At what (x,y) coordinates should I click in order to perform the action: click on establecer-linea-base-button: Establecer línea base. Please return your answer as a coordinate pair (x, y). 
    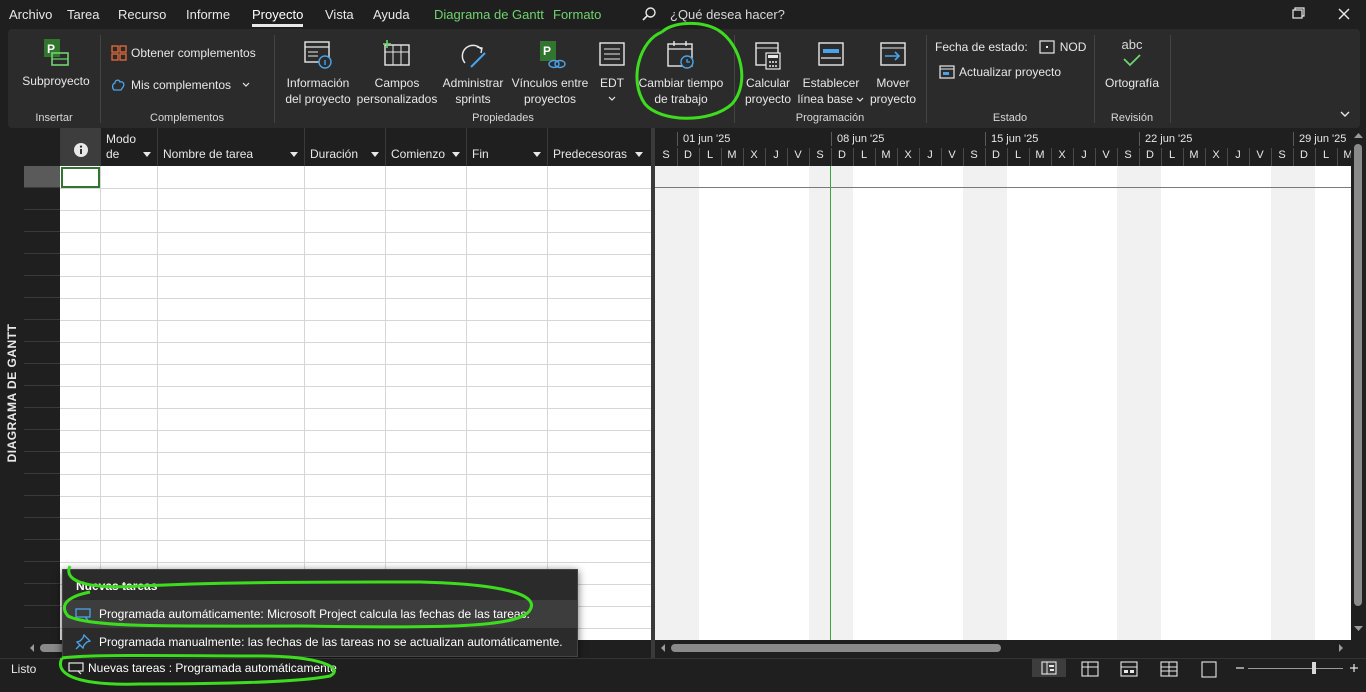
    Looking at the image, I should click on (831, 73).